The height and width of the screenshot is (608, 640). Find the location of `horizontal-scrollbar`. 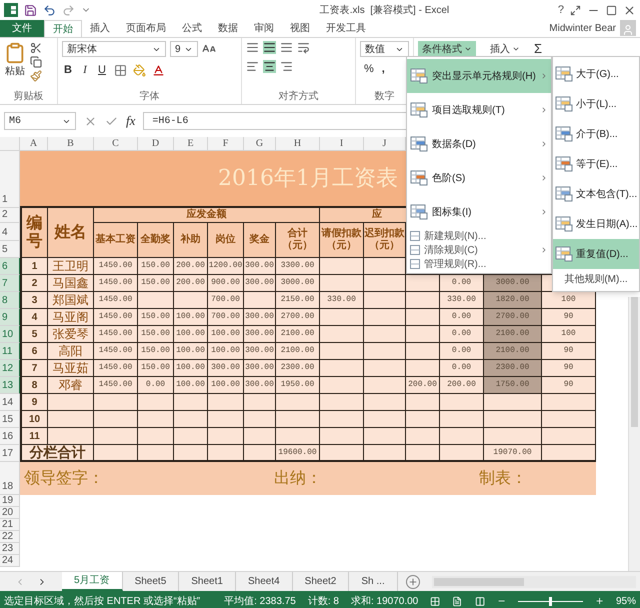

horizontal-scrollbar is located at coordinates (534, 582).